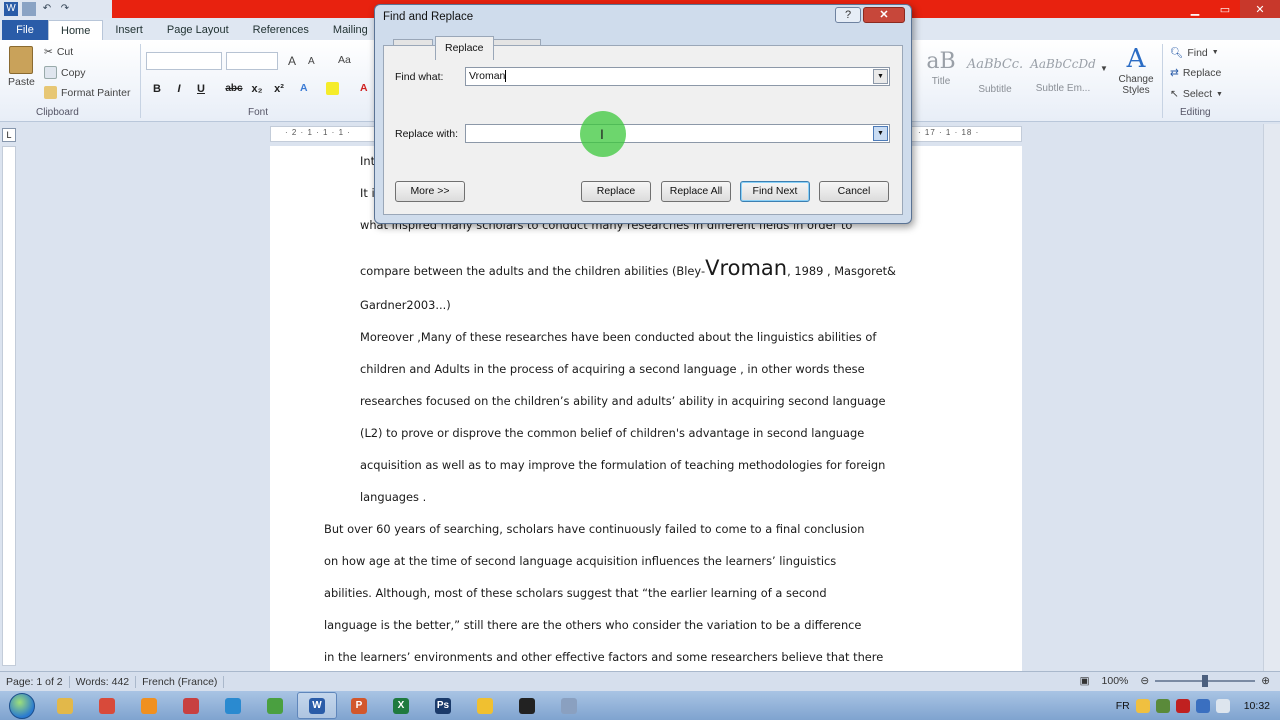 Image resolution: width=1280 pixels, height=720 pixels. I want to click on taskbar-excel-button: X, so click(401, 705).